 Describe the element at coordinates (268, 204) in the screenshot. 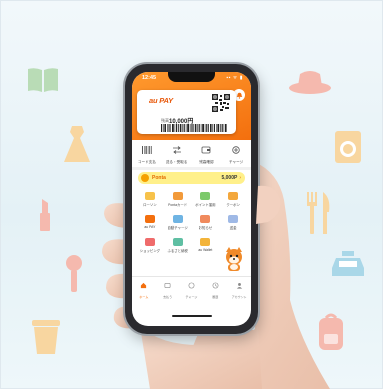

I see `thumb-illustration` at that location.